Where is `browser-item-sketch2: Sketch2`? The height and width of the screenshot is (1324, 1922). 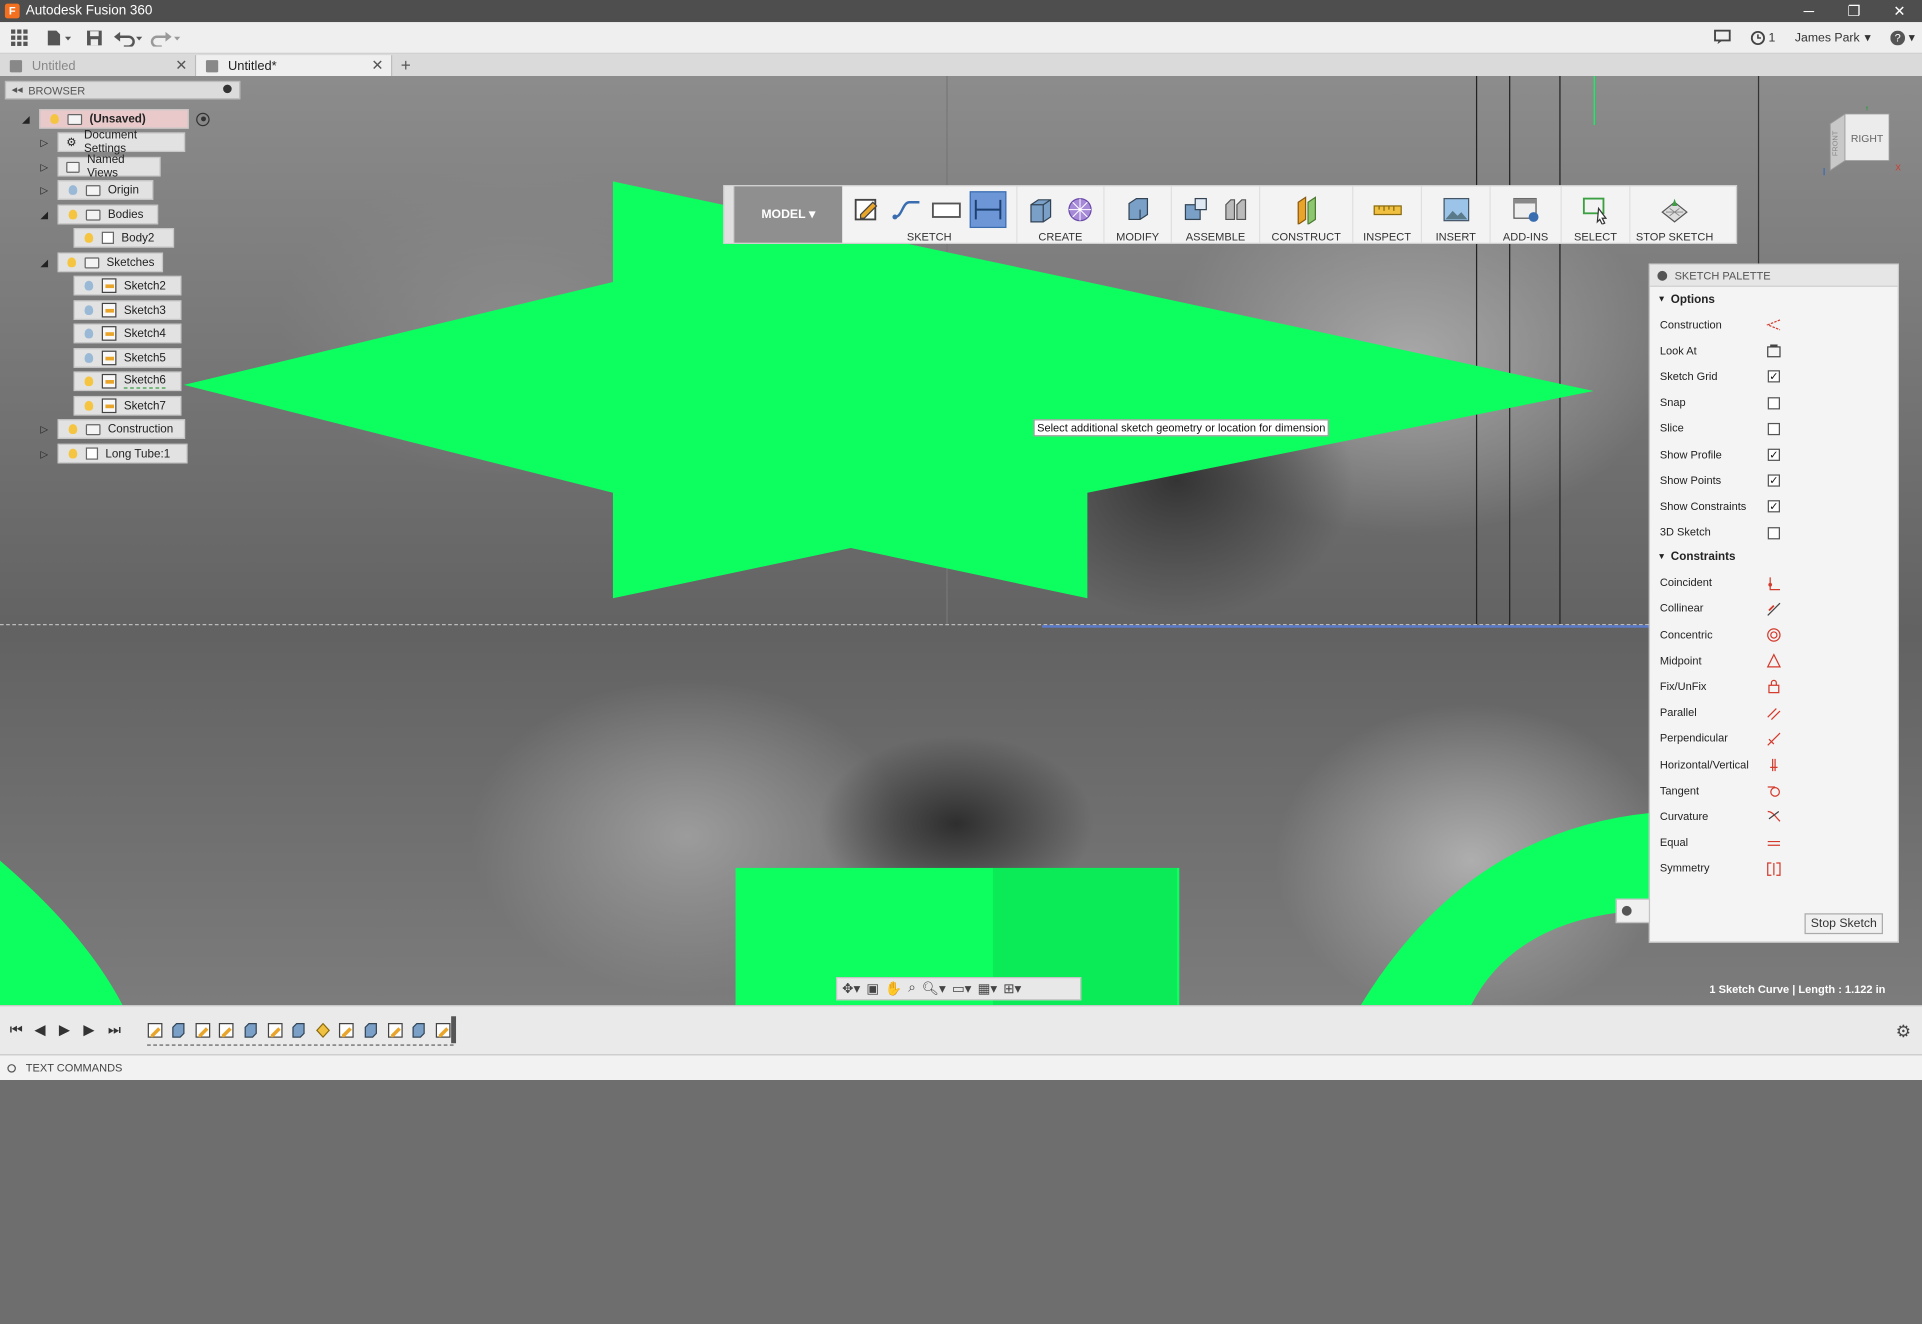 browser-item-sketch2: Sketch2 is located at coordinates (127, 286).